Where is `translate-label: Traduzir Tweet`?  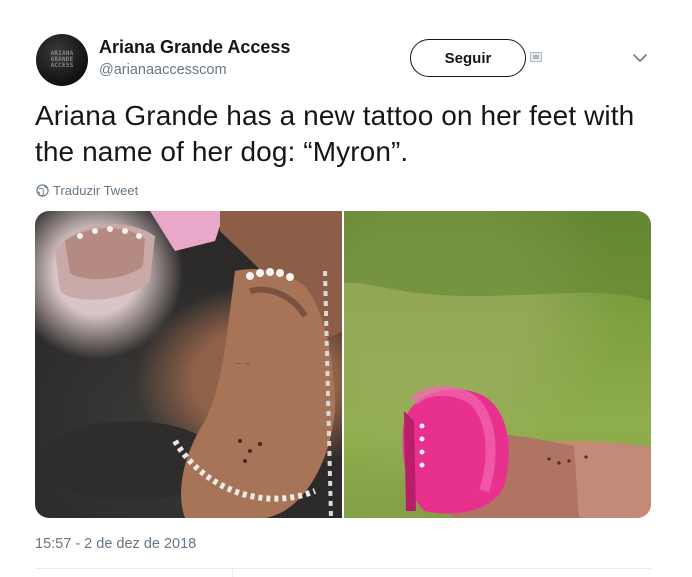 translate-label: Traduzir Tweet is located at coordinates (96, 190).